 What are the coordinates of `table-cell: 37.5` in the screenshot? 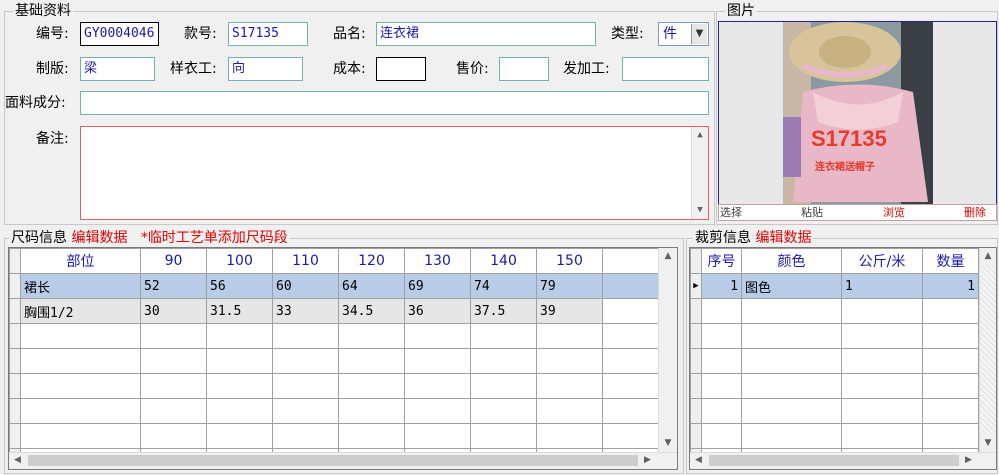 It's located at (503, 311).